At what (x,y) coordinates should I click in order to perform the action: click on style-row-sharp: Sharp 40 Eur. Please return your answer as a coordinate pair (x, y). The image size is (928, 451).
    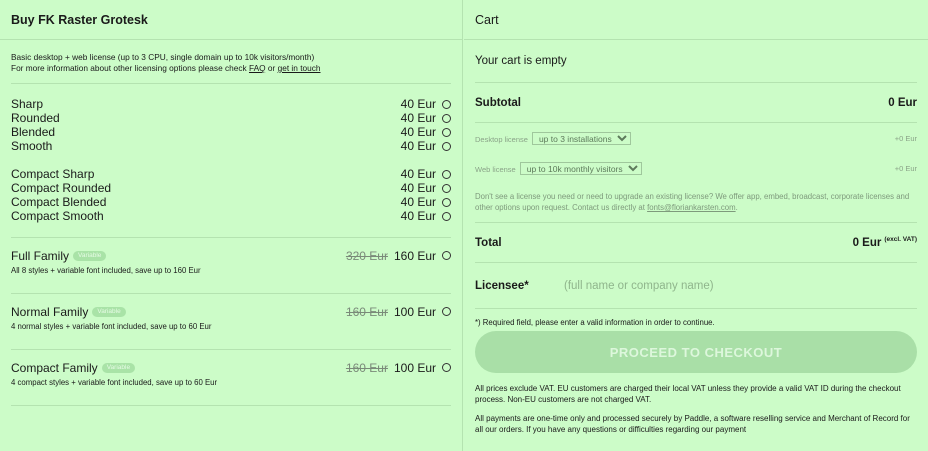
    Looking at the image, I should click on (231, 104).